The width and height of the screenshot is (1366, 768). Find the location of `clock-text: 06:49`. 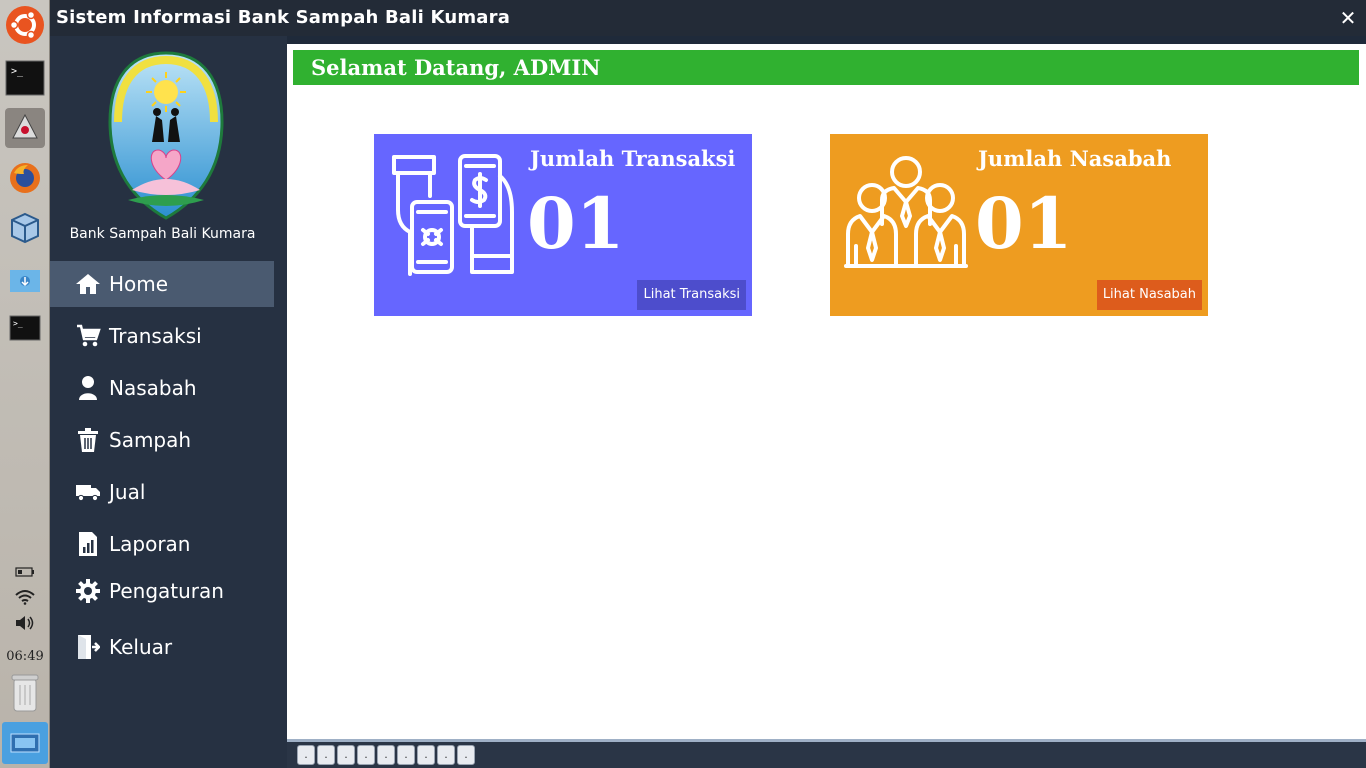

clock-text: 06:49 is located at coordinates (25, 656).